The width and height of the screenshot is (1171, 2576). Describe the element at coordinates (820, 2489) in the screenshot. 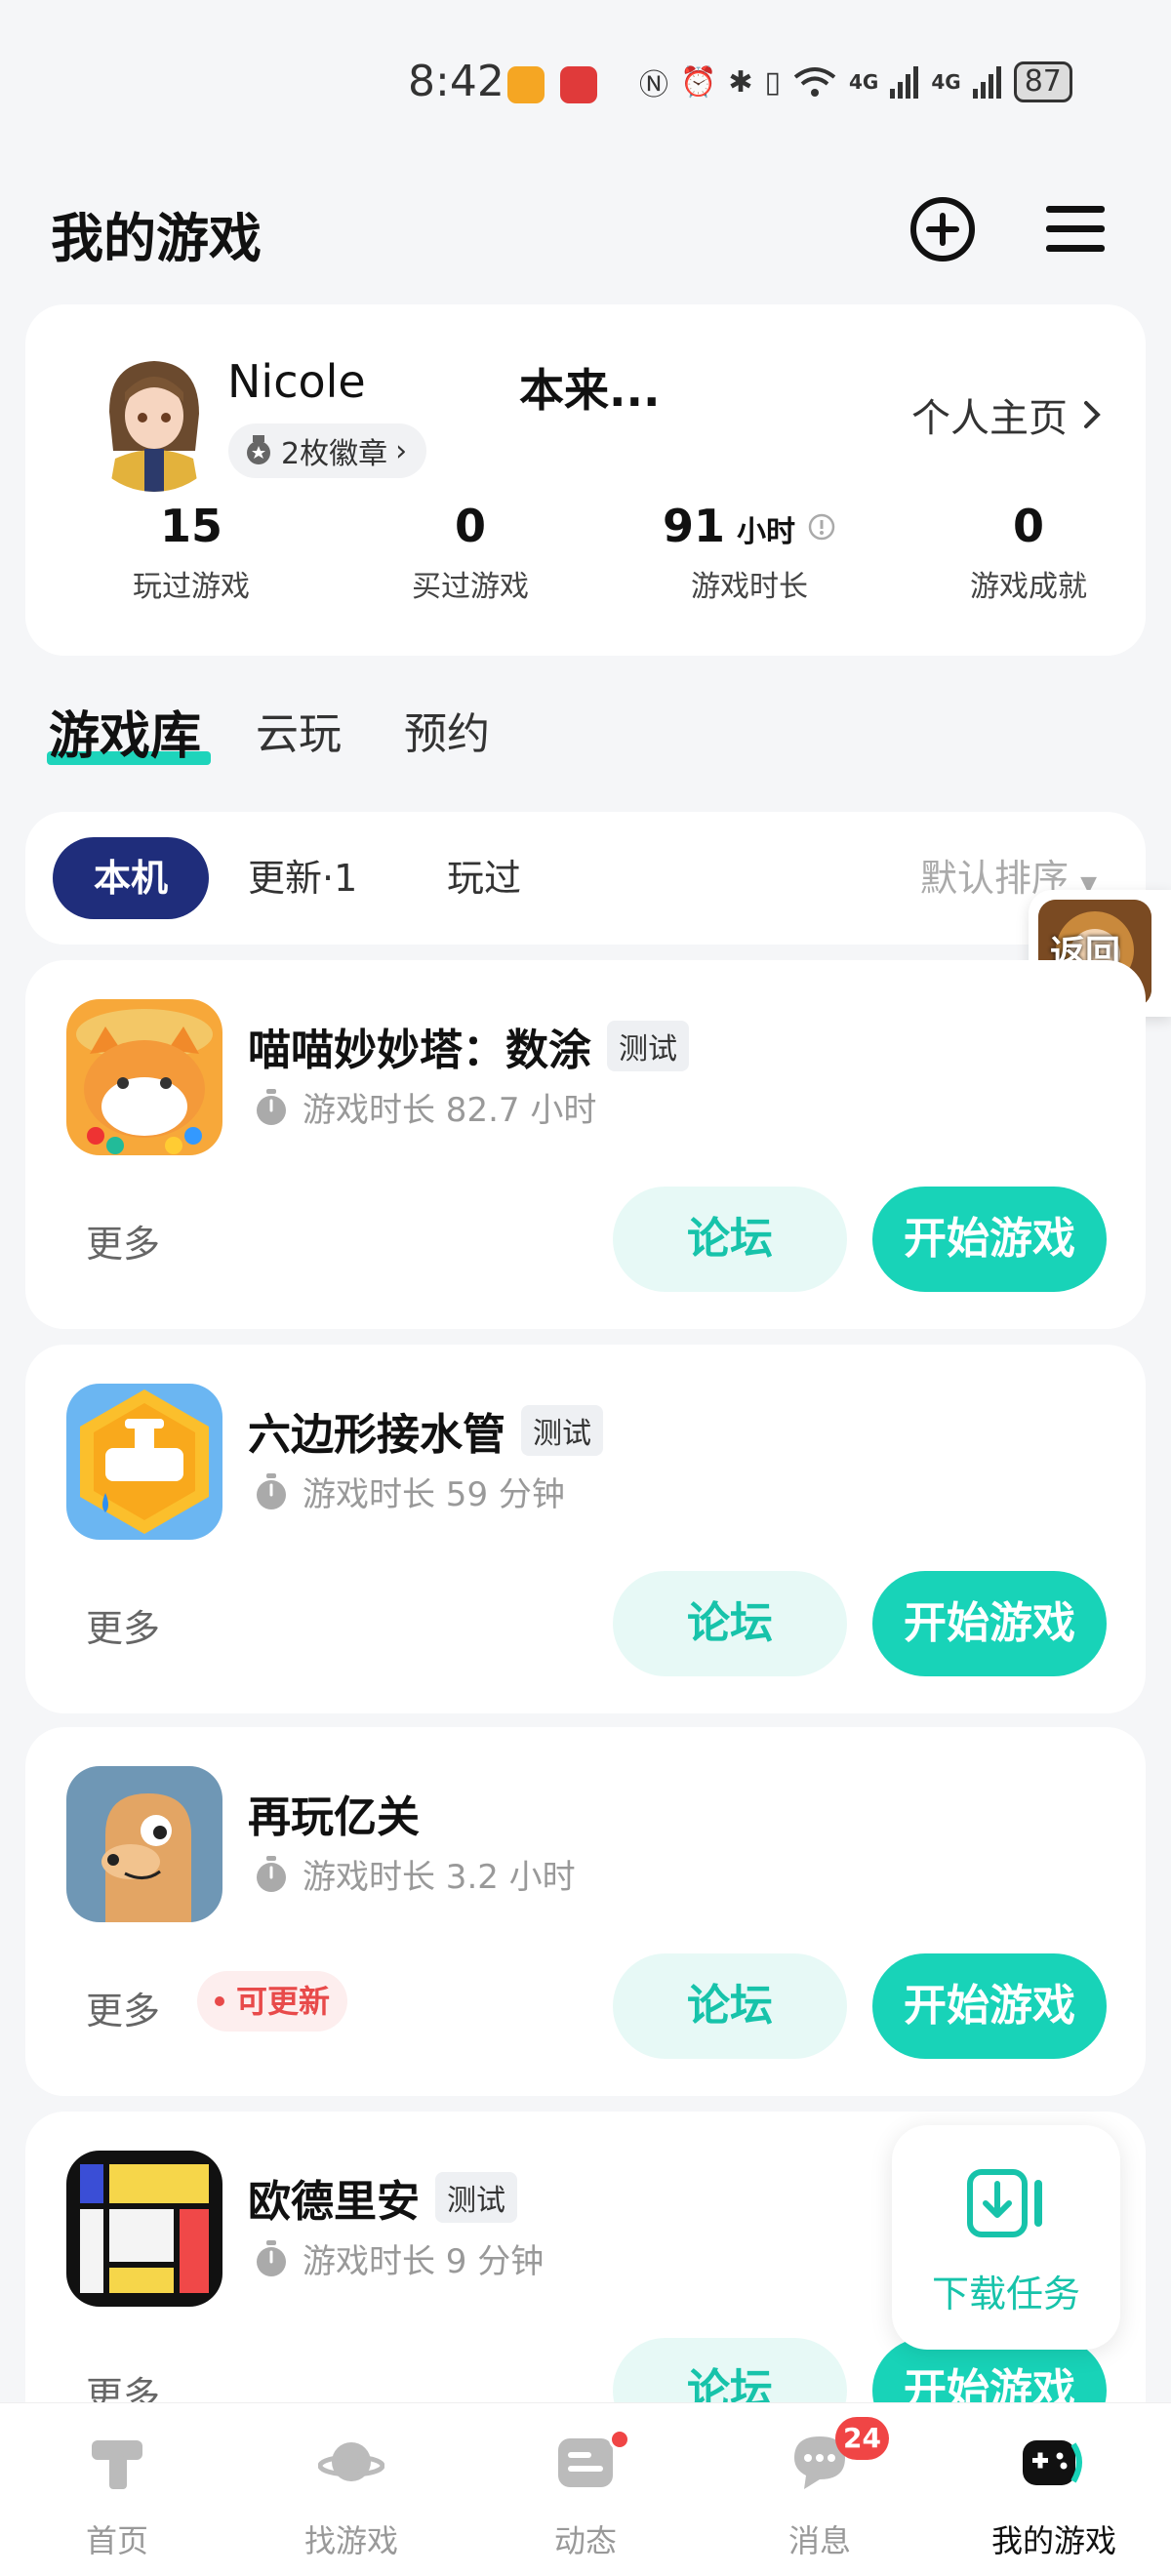

I see `nav-messages: 24 消息` at that location.